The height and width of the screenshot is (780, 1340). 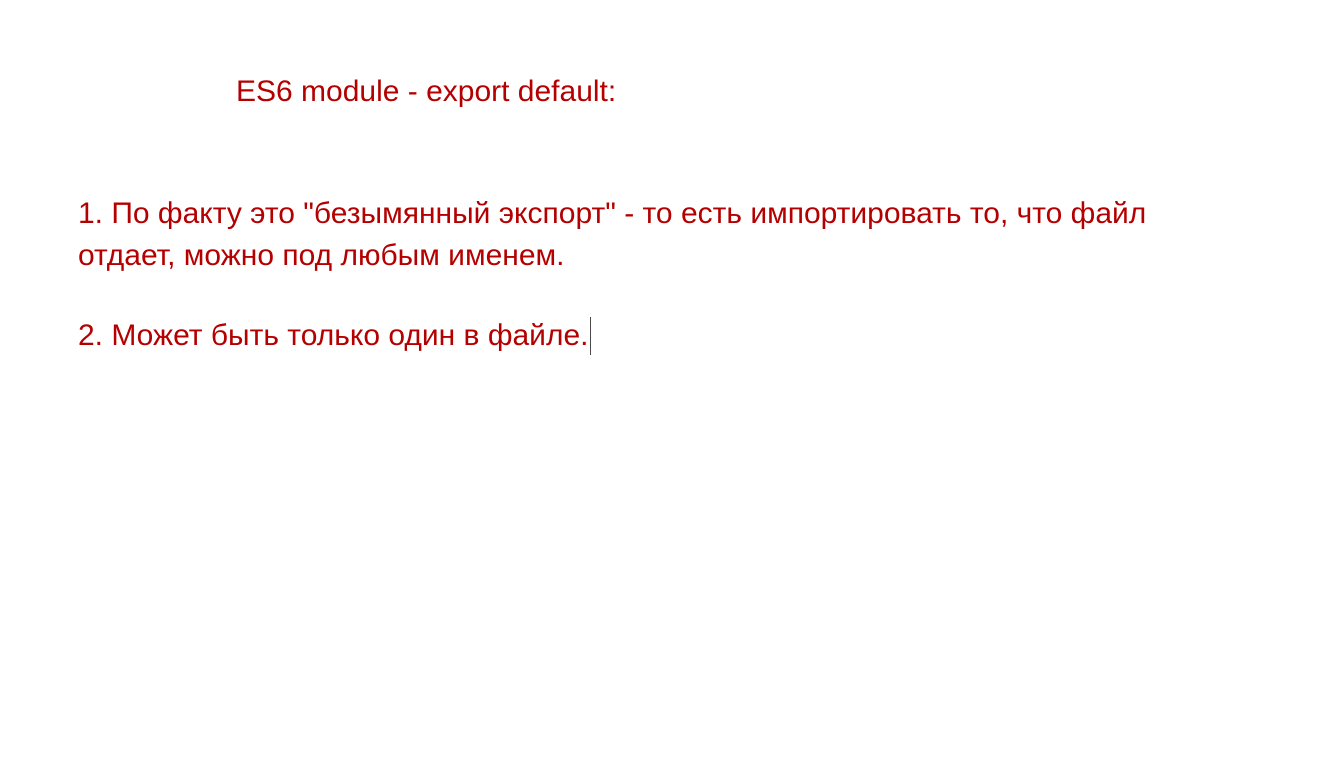 I want to click on list-item-2: 2. Может быть только один в файле., so click(x=678, y=336).